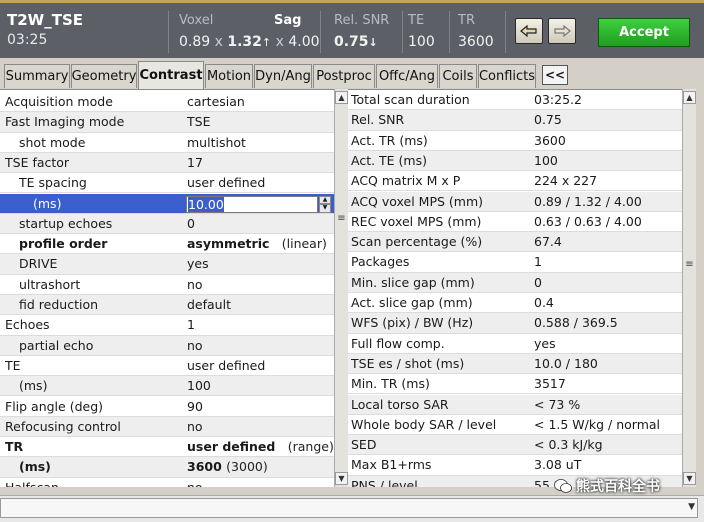  Describe the element at coordinates (607, 486) in the screenshot. I see `watermark: 熊式百科全书` at that location.